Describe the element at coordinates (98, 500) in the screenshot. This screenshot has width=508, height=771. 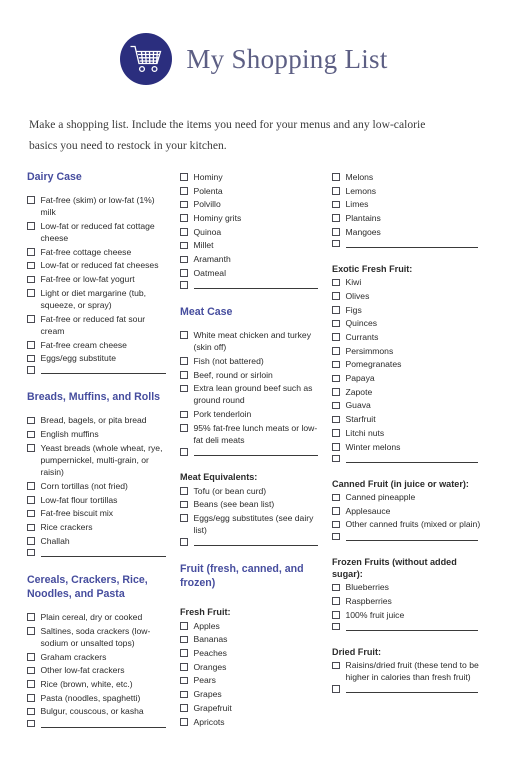
I see `checklist-item: Low-fat flour tortillas` at that location.